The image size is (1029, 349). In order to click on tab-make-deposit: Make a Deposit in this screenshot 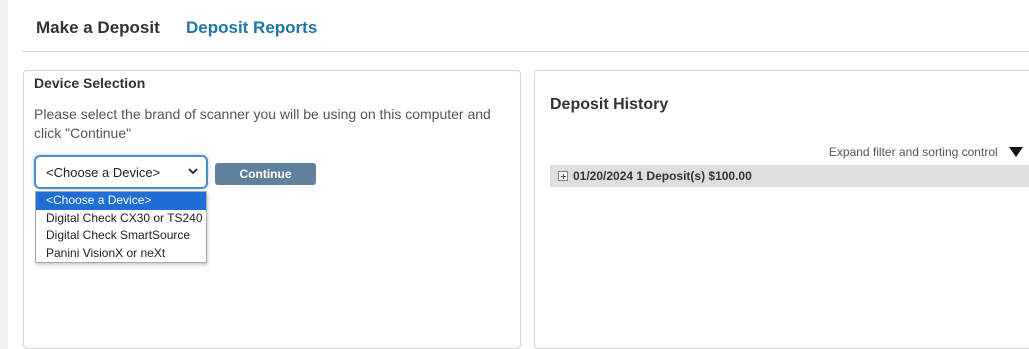, I will do `click(98, 28)`.